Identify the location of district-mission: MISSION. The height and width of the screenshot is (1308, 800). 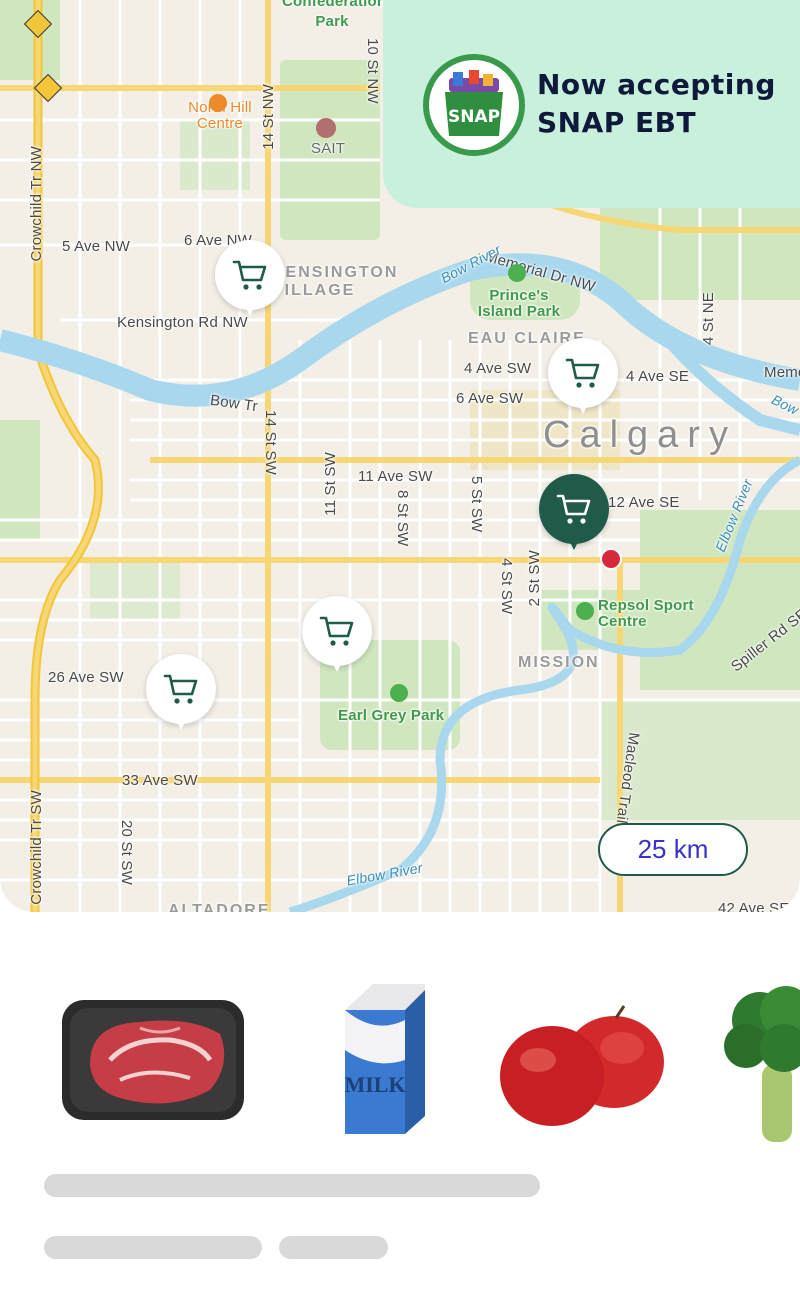
(559, 662).